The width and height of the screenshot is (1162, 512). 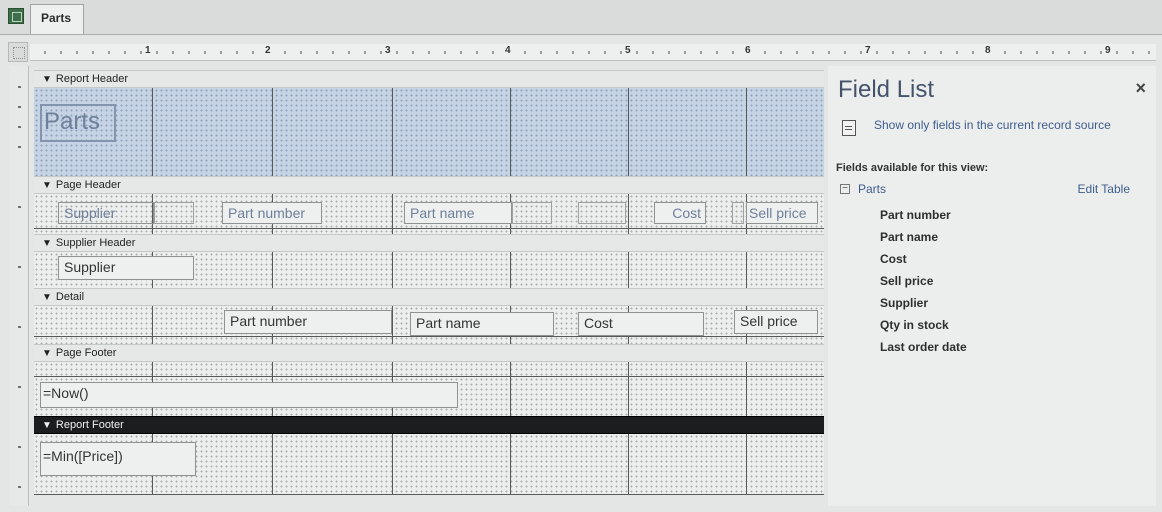 What do you see at coordinates (923, 347) in the screenshot?
I see `field-item-last-order-date: Last order date` at bounding box center [923, 347].